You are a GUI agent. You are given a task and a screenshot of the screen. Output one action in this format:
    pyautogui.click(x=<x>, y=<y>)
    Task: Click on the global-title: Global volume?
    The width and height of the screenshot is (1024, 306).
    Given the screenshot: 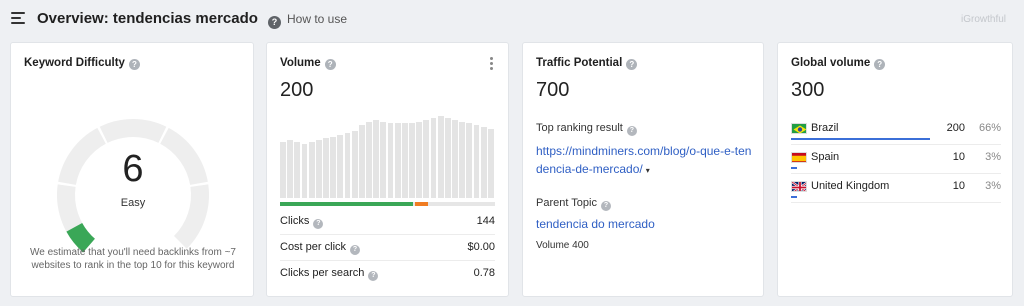 What is the action you would take?
    pyautogui.click(x=838, y=63)
    